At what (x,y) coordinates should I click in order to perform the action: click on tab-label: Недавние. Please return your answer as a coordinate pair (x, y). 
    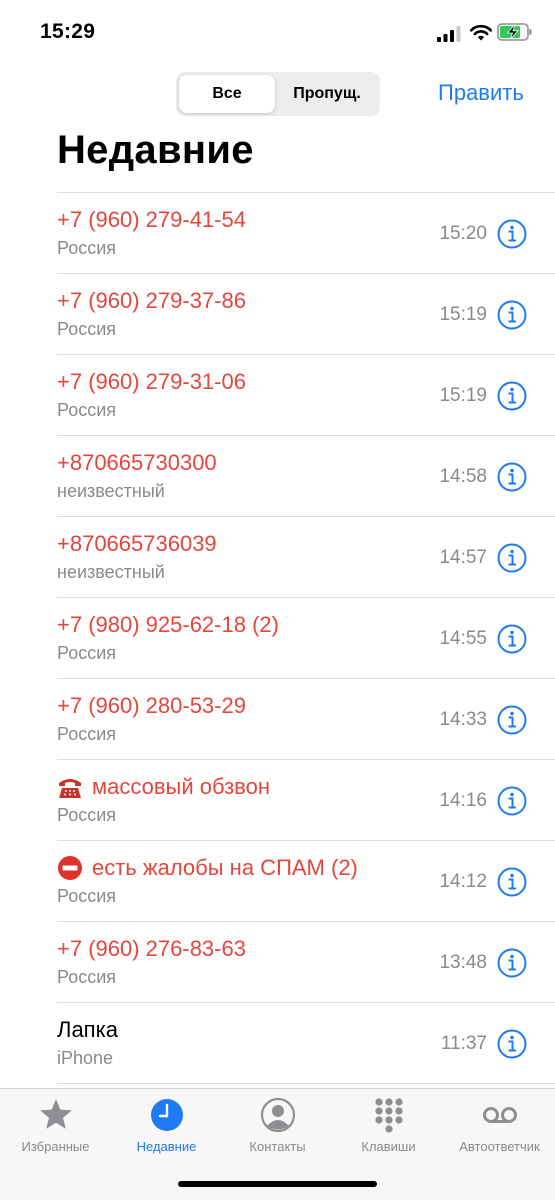
    Looking at the image, I should click on (166, 1146).